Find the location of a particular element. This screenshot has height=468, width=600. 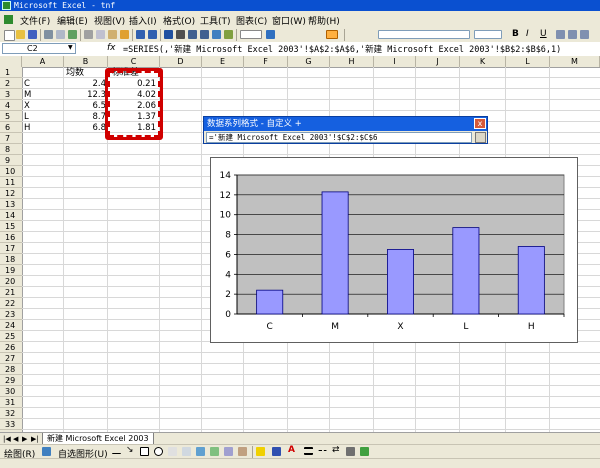

hyperlink-icon is located at coordinates (168, 34).